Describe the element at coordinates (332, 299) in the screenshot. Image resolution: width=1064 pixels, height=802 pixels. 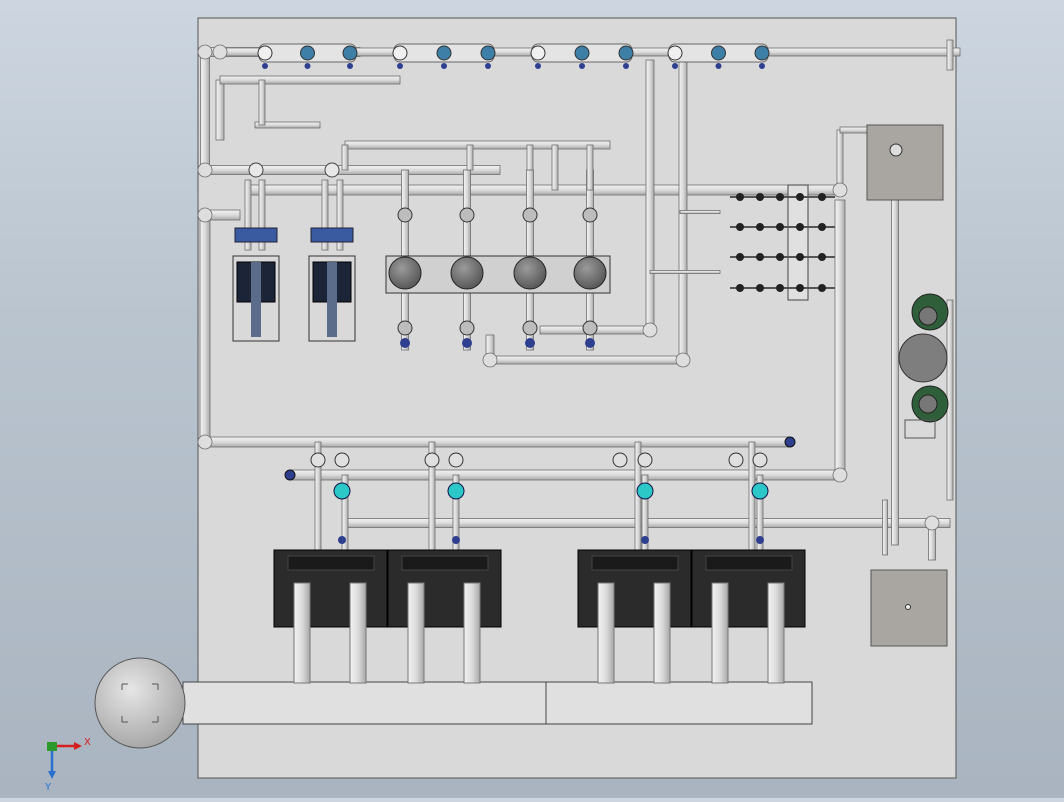
I see `housing-shaft` at that location.